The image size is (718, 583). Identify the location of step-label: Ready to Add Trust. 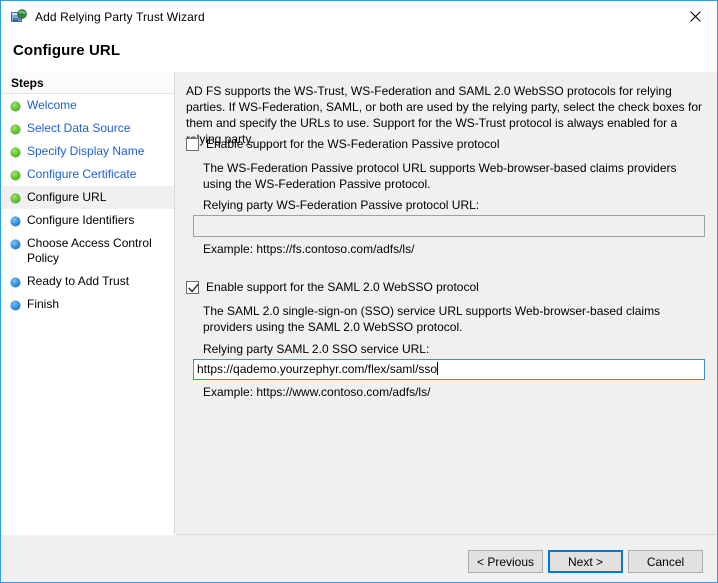
(78, 281).